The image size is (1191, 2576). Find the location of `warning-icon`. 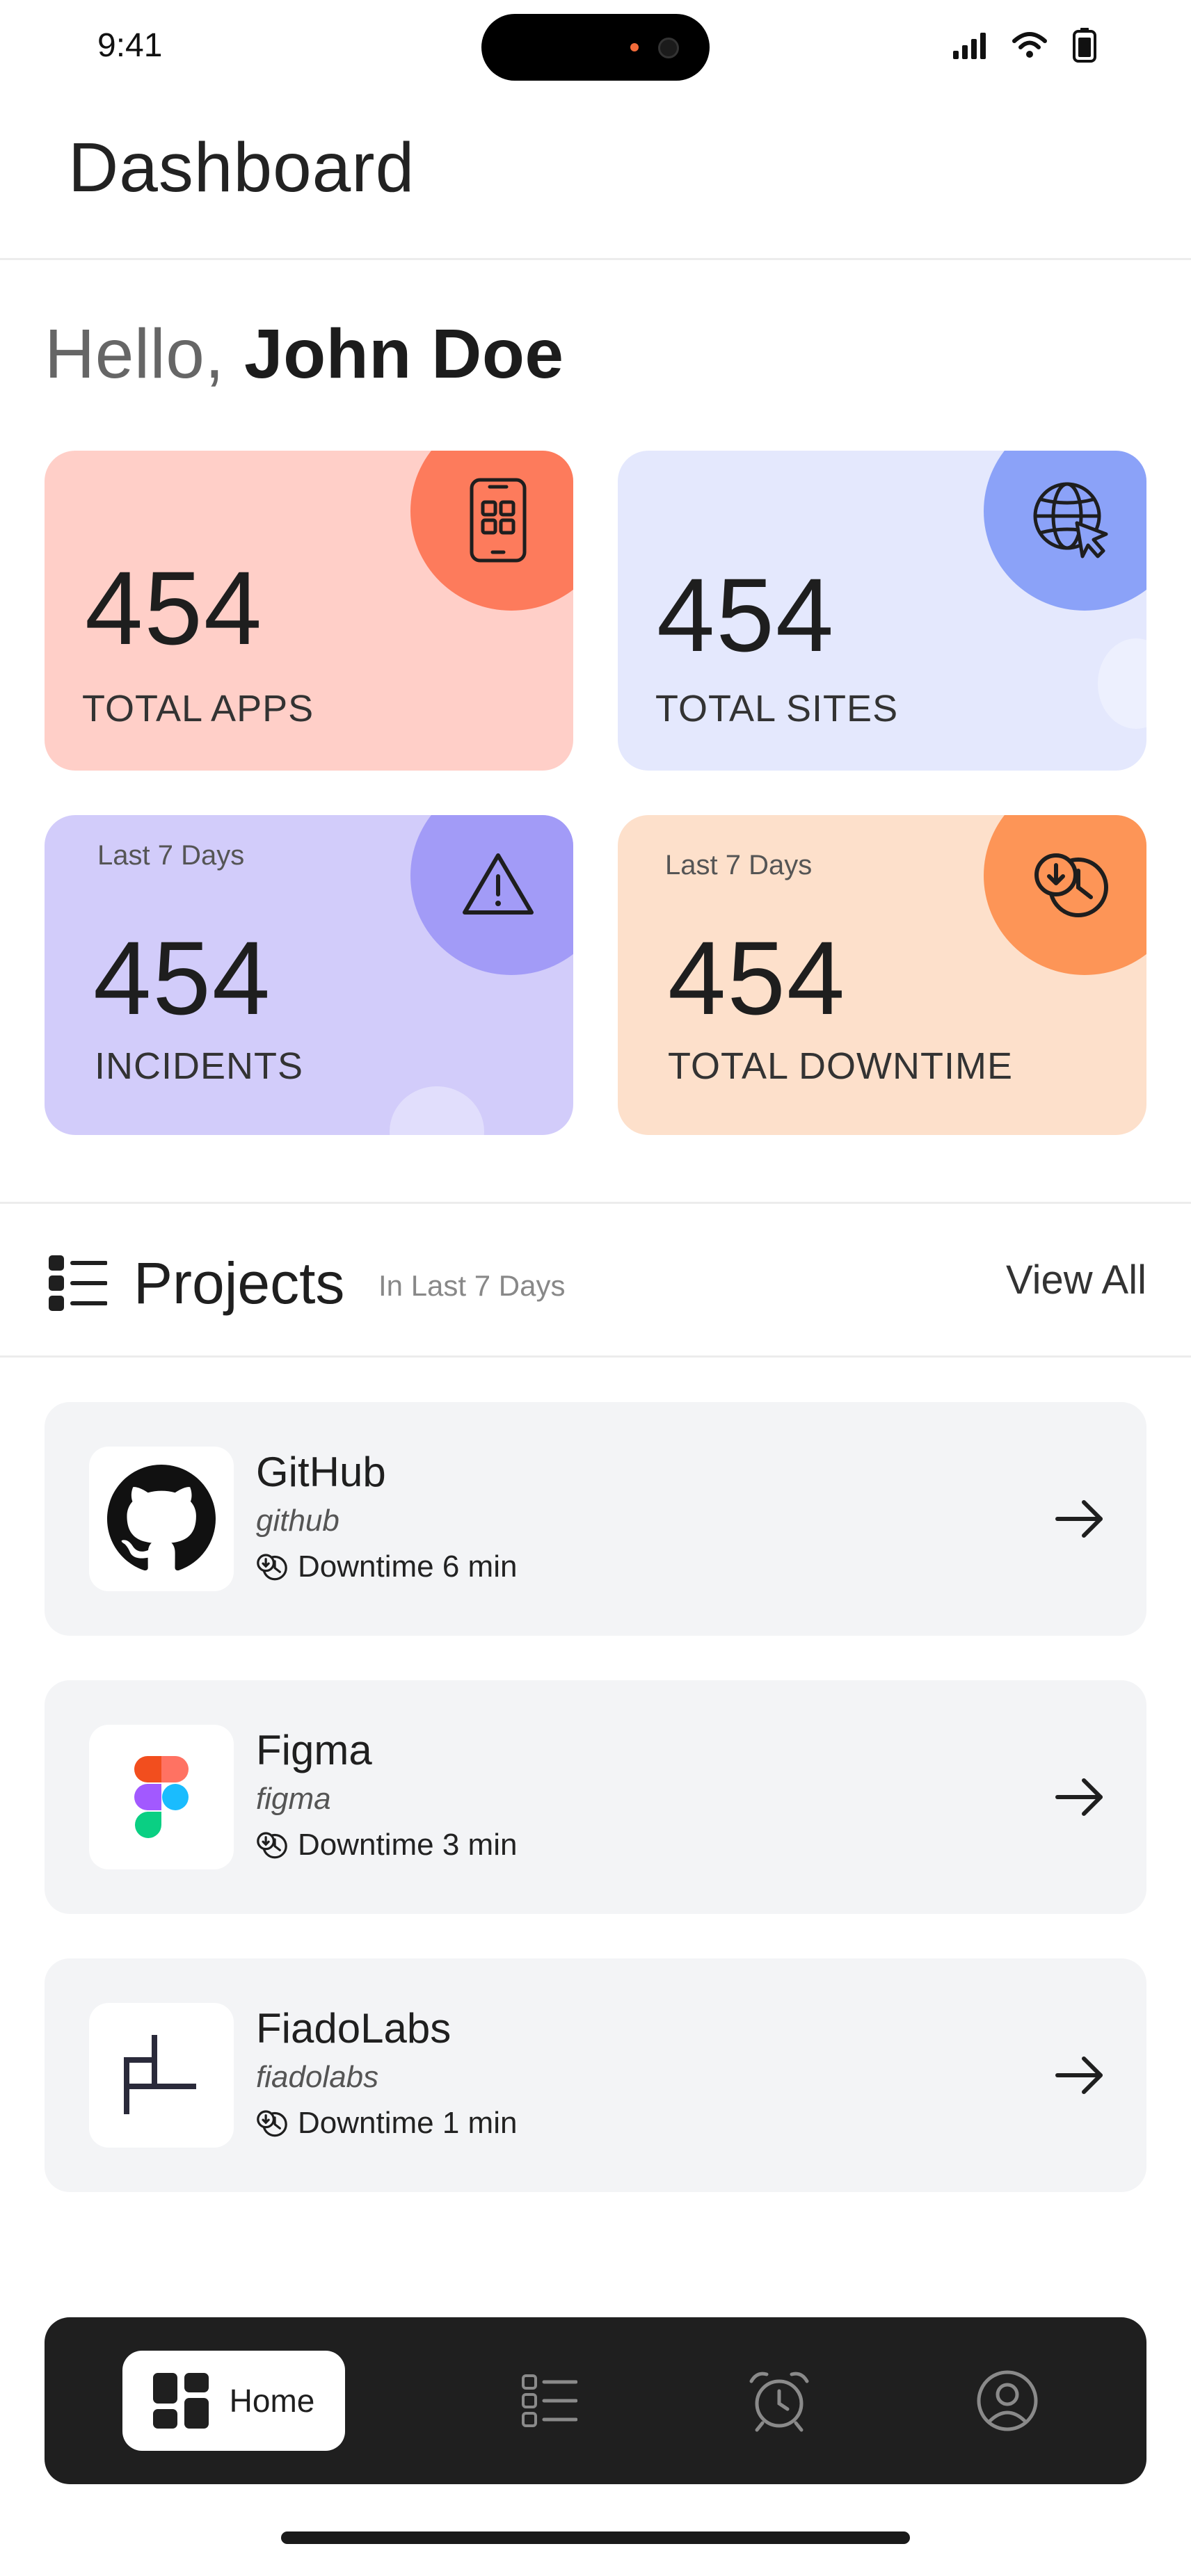

warning-icon is located at coordinates (498, 884).